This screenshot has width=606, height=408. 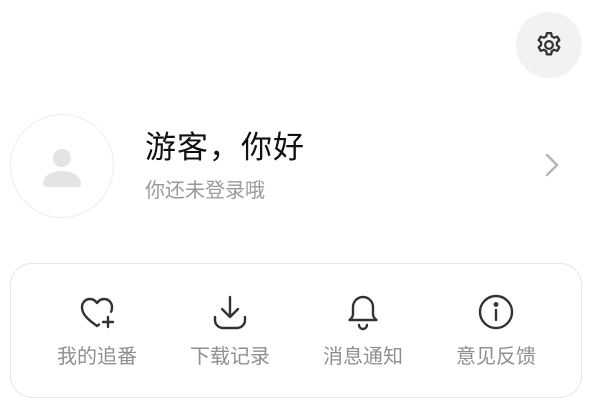 What do you see at coordinates (496, 312) in the screenshot?
I see `info-icon` at bounding box center [496, 312].